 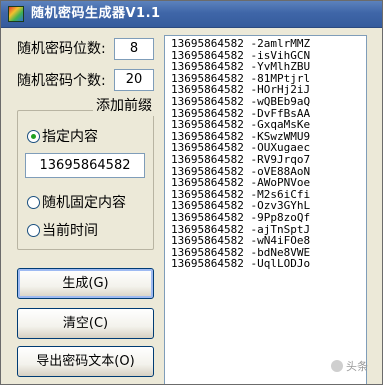 I want to click on radio-current-time: 当前时间, so click(x=62, y=230).